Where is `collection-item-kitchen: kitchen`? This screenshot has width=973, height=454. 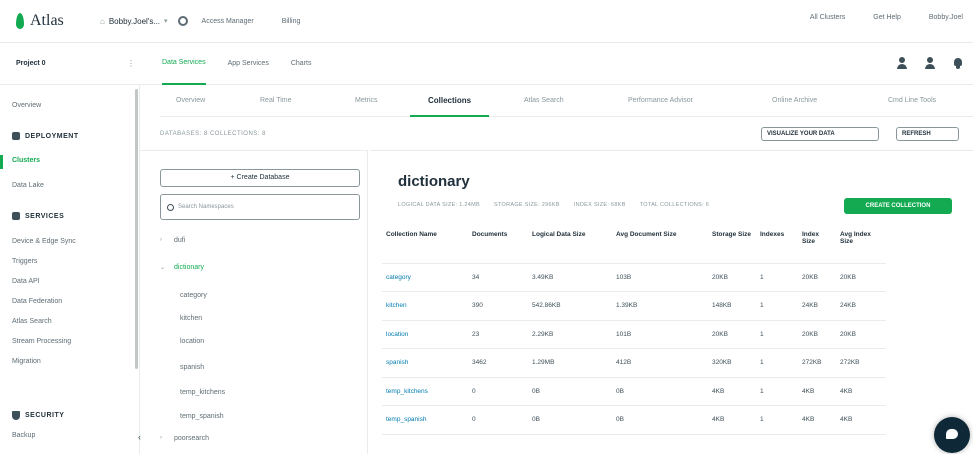 collection-item-kitchen: kitchen is located at coordinates (191, 318).